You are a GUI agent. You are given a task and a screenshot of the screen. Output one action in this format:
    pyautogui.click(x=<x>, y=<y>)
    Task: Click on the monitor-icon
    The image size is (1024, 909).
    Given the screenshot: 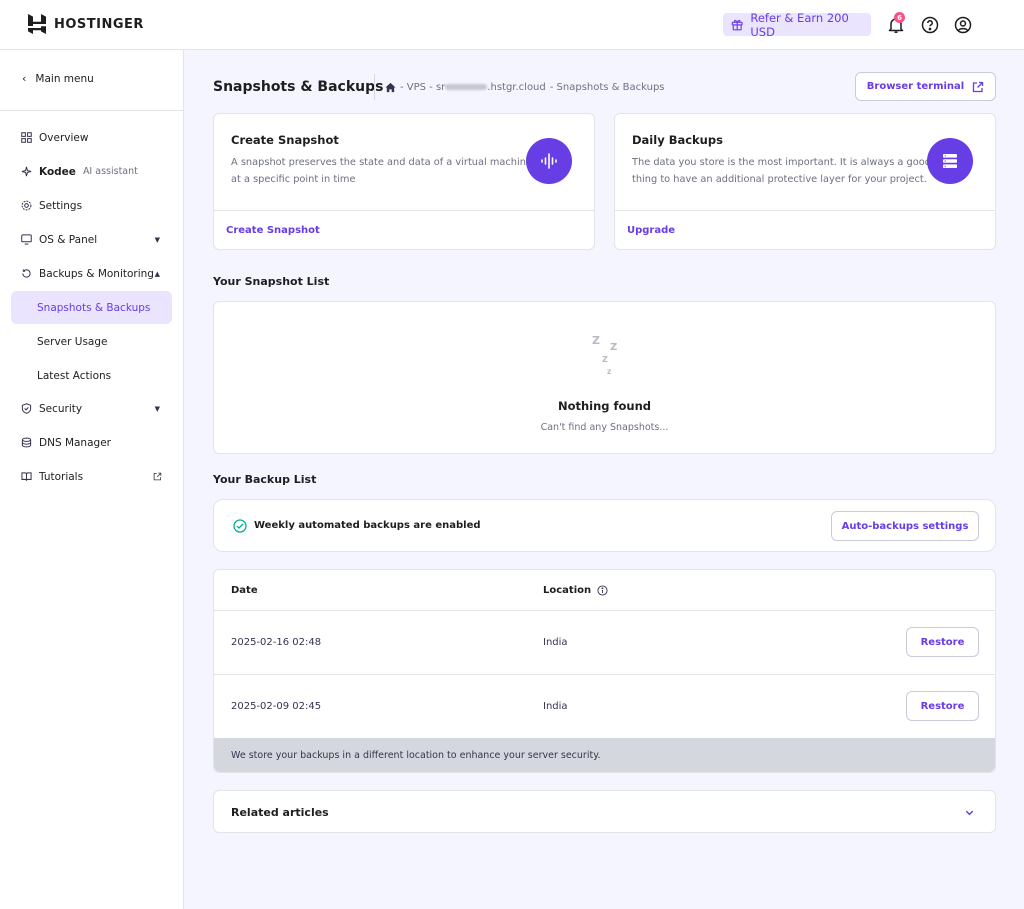 What is the action you would take?
    pyautogui.click(x=26, y=239)
    